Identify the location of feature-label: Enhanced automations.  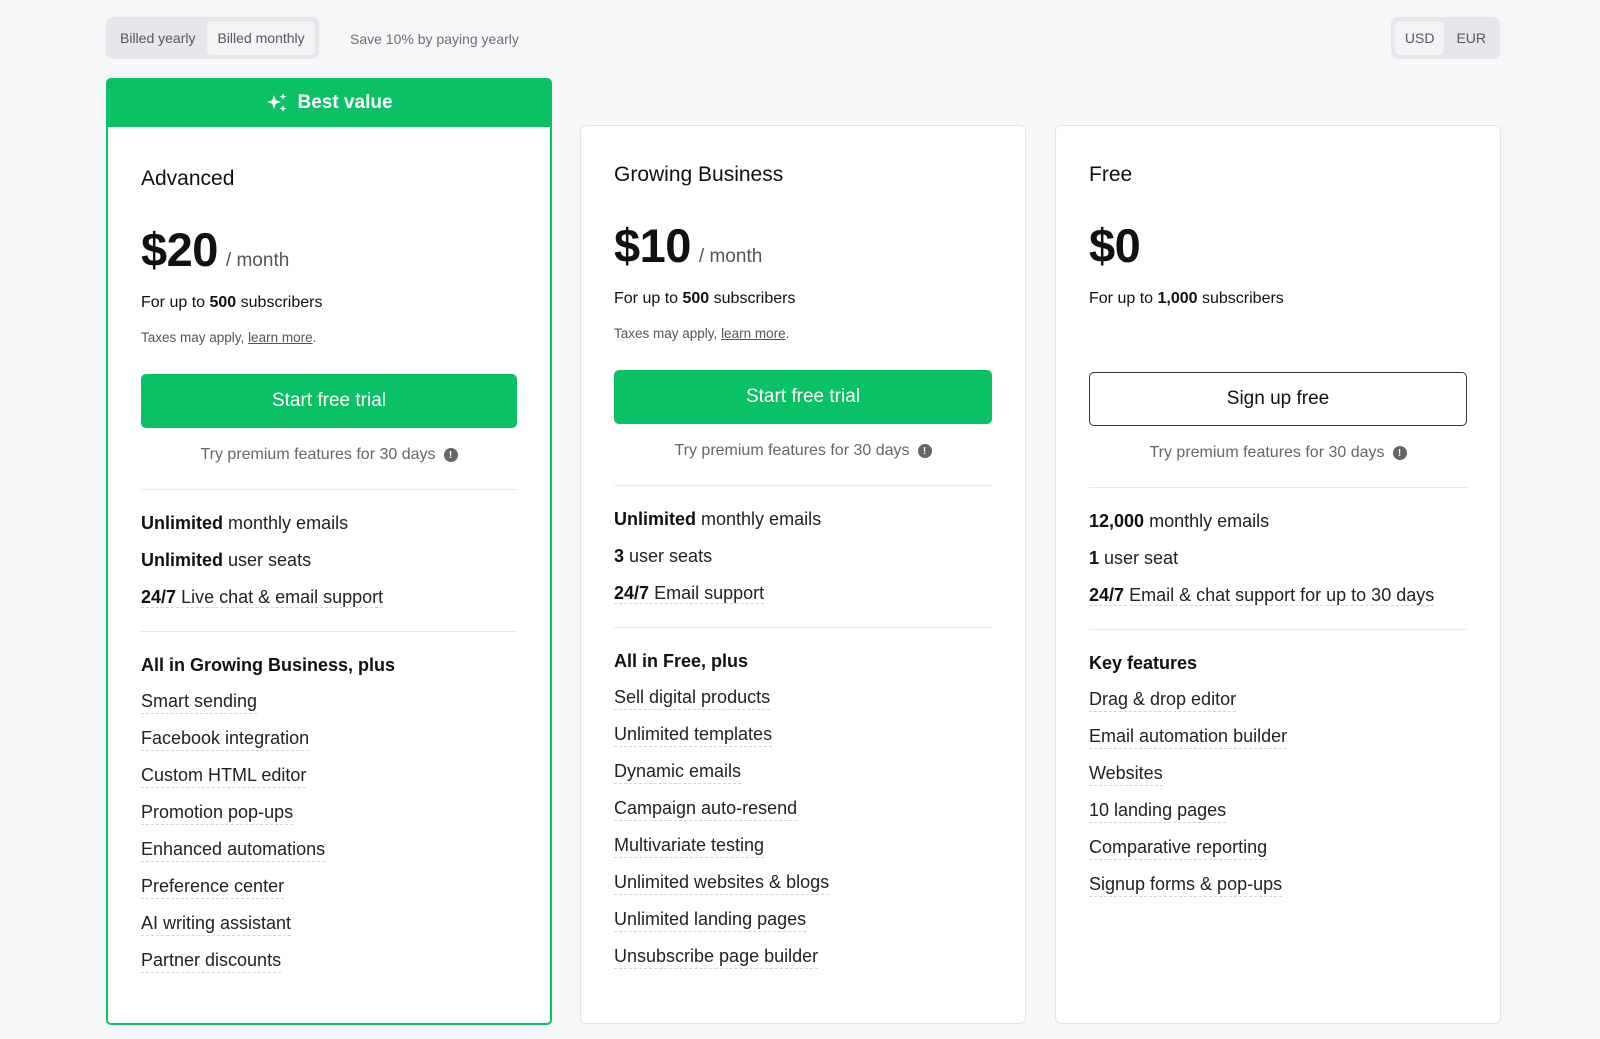
(233, 850).